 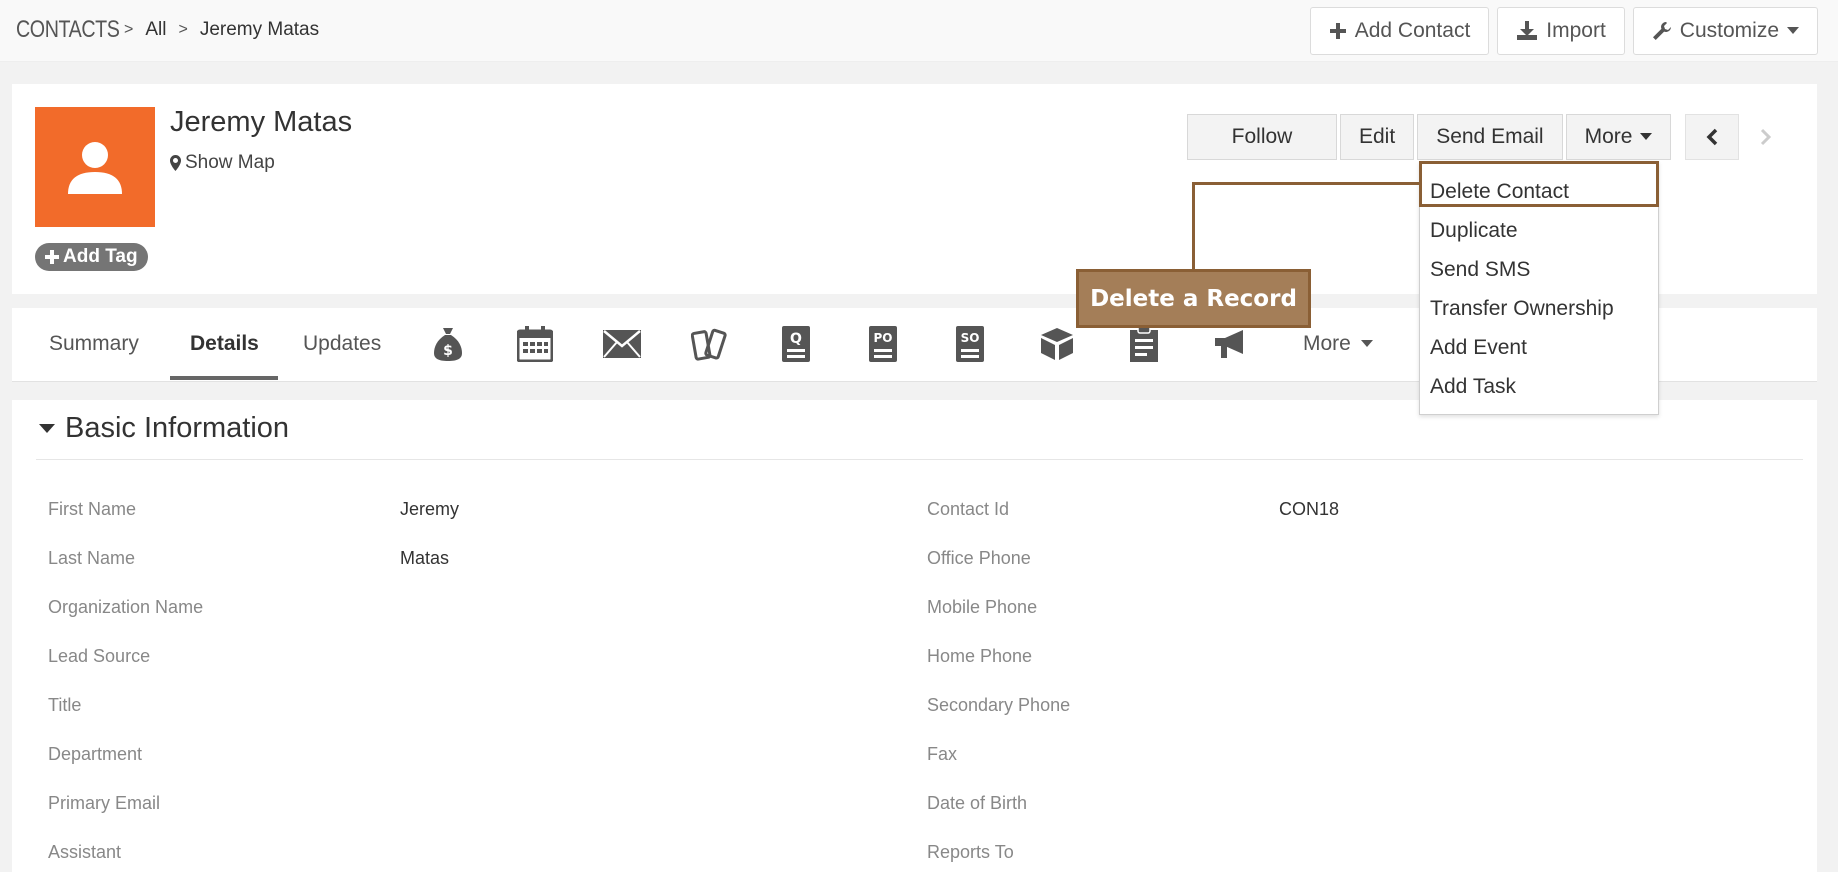 I want to click on add-tag-label: Add Tag, so click(x=100, y=256).